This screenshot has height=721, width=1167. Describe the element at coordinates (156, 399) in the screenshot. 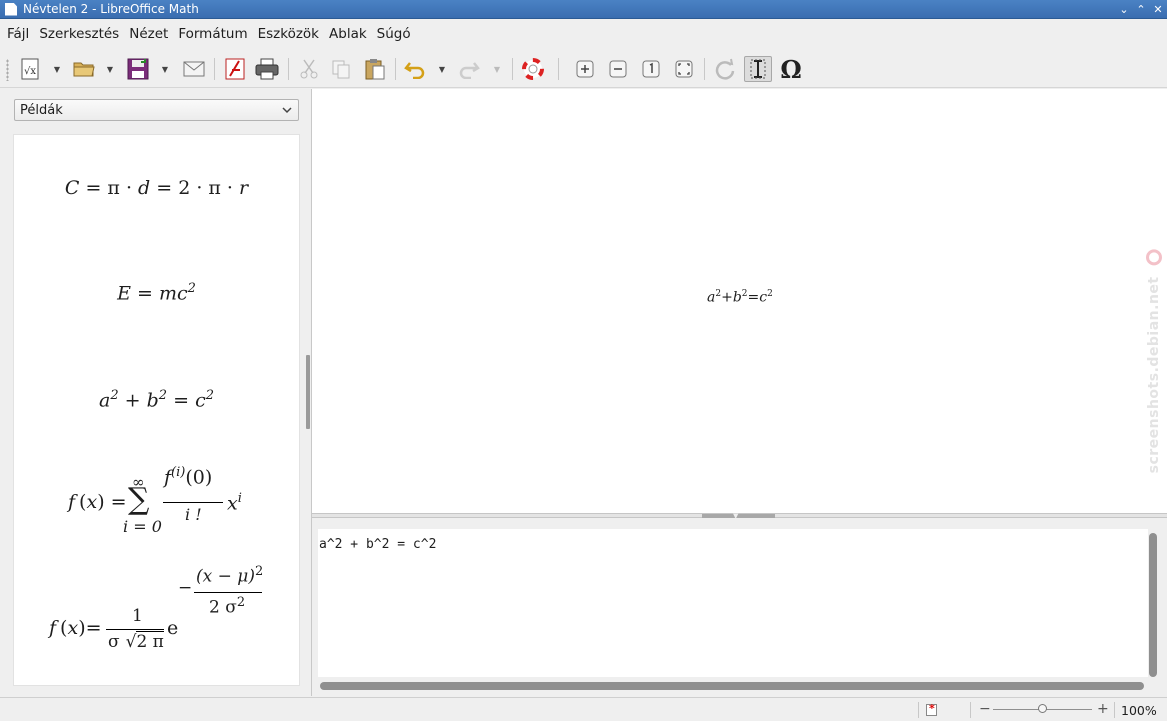

I see `example-pythagoras: a2 + b2 = c2` at that location.